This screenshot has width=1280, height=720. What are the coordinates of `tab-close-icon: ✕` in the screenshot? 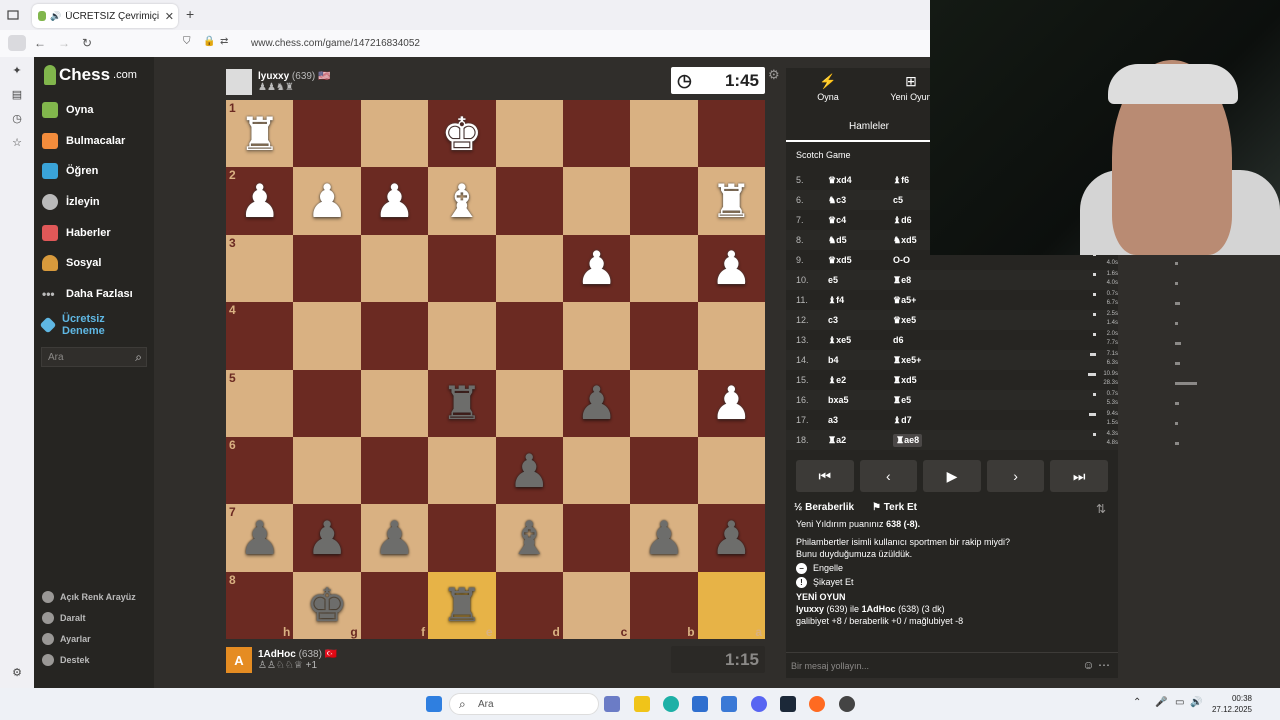 It's located at (169, 16).